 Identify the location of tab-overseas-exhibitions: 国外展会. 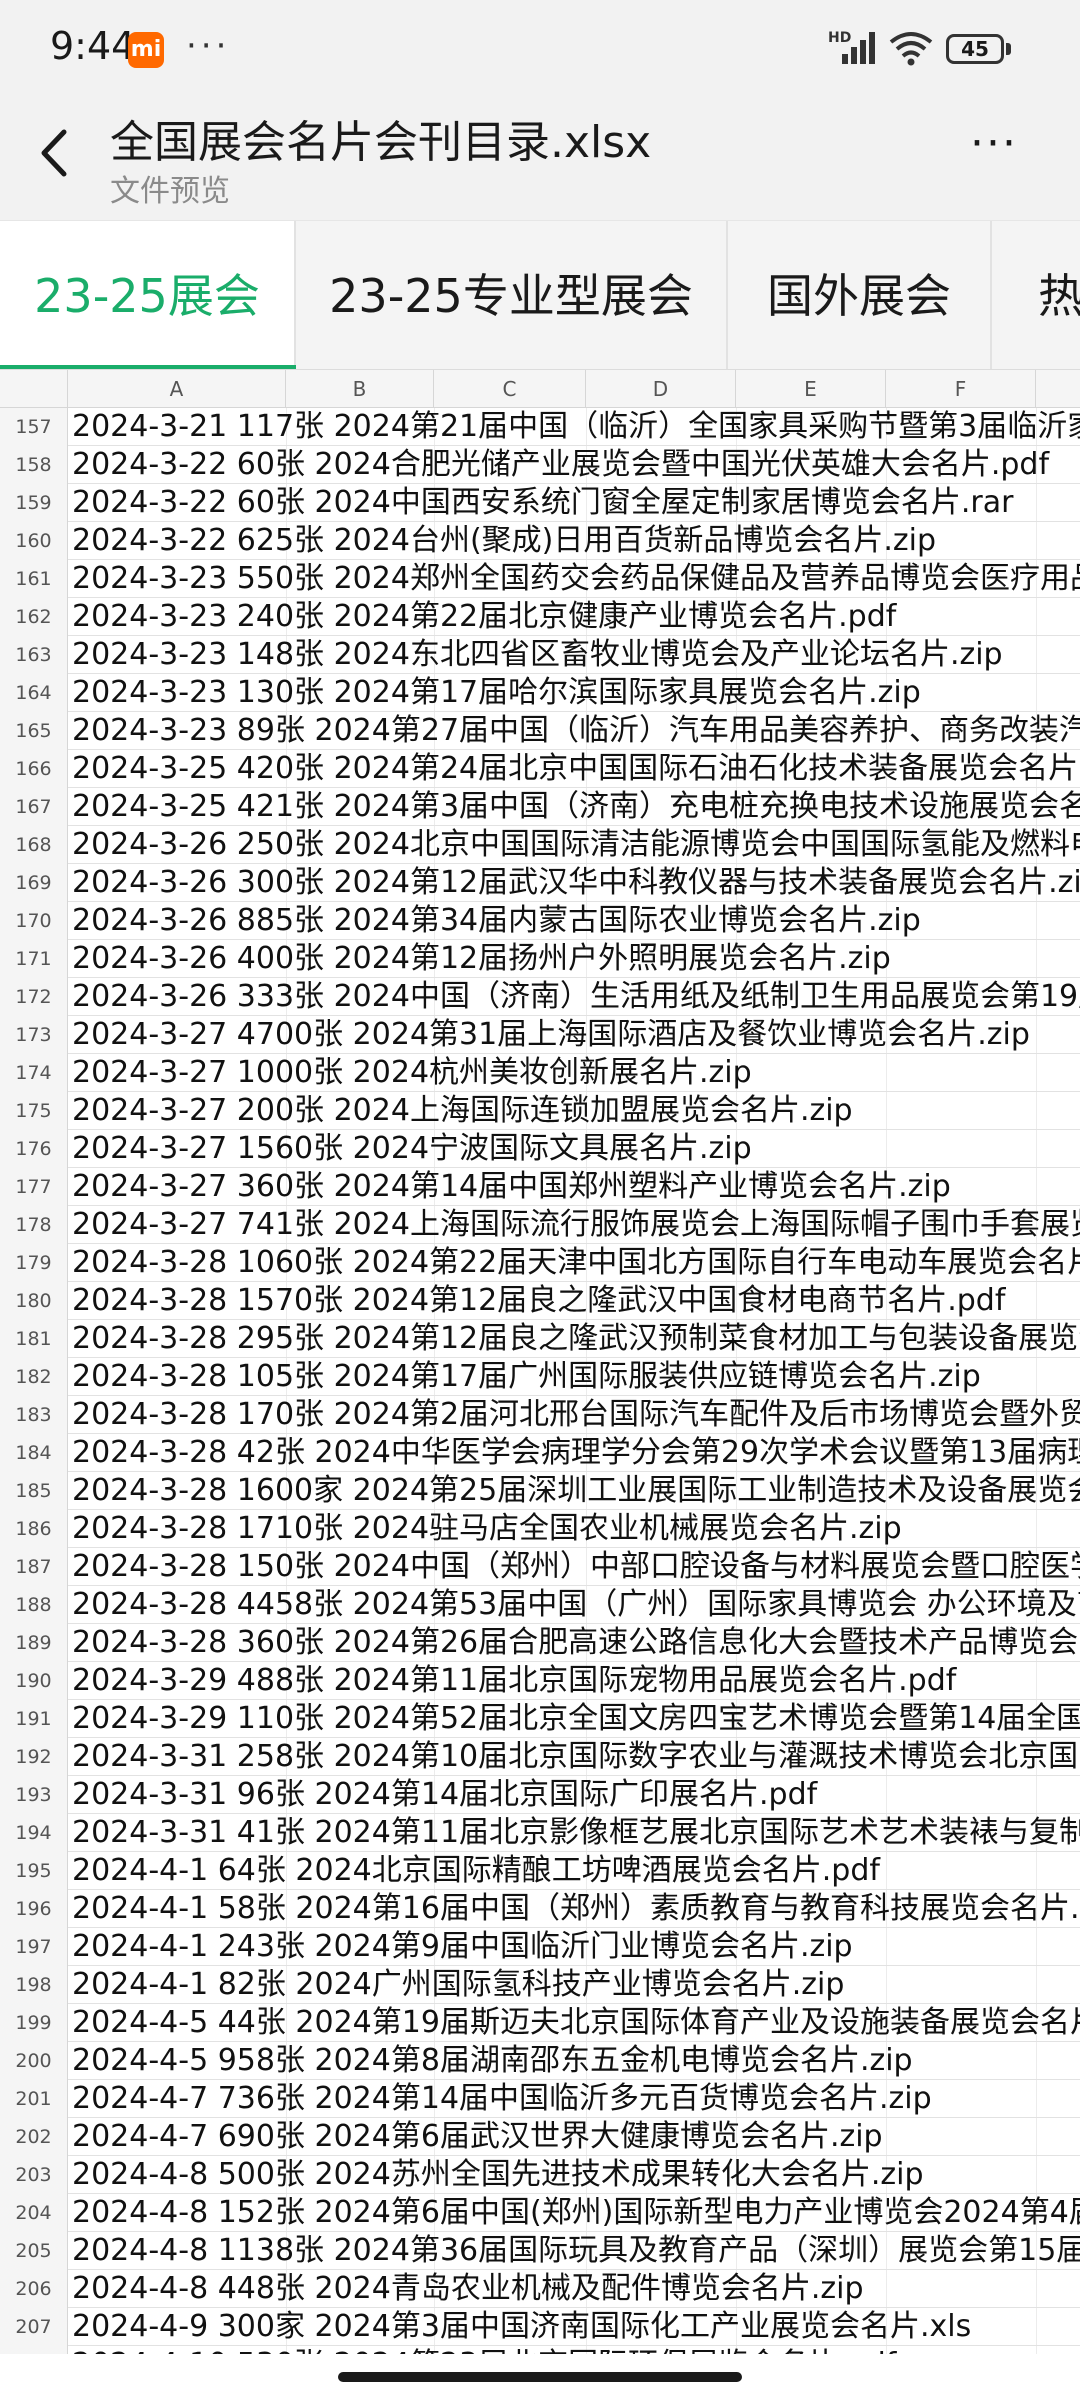
(860, 295).